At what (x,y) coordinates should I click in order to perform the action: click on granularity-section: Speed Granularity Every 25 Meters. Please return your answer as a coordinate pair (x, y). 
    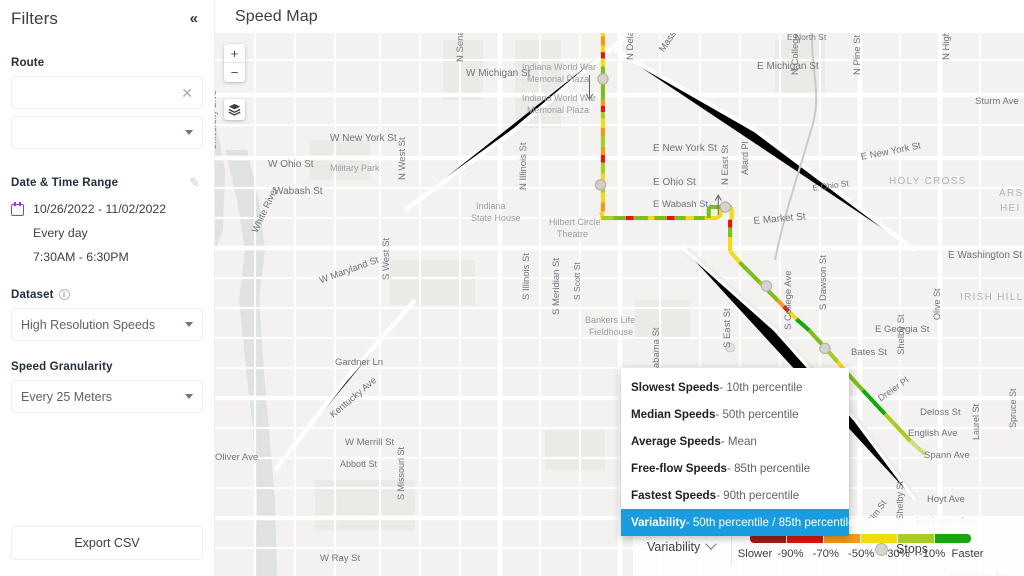
    Looking at the image, I should click on (107, 387).